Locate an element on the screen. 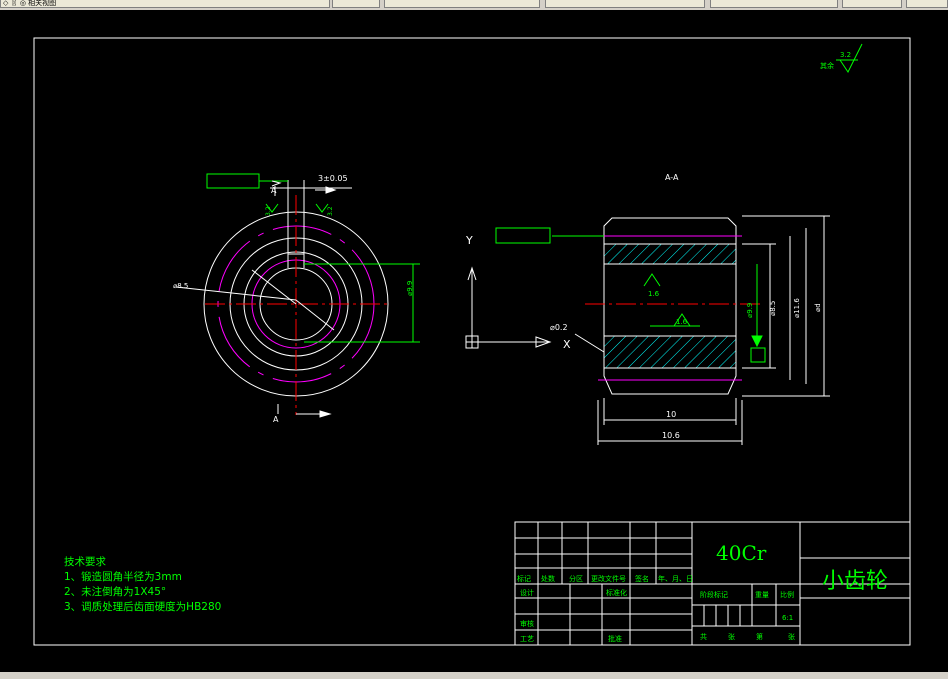 The width and height of the screenshot is (948, 679). leader-diameter is located at coordinates (236, 293).